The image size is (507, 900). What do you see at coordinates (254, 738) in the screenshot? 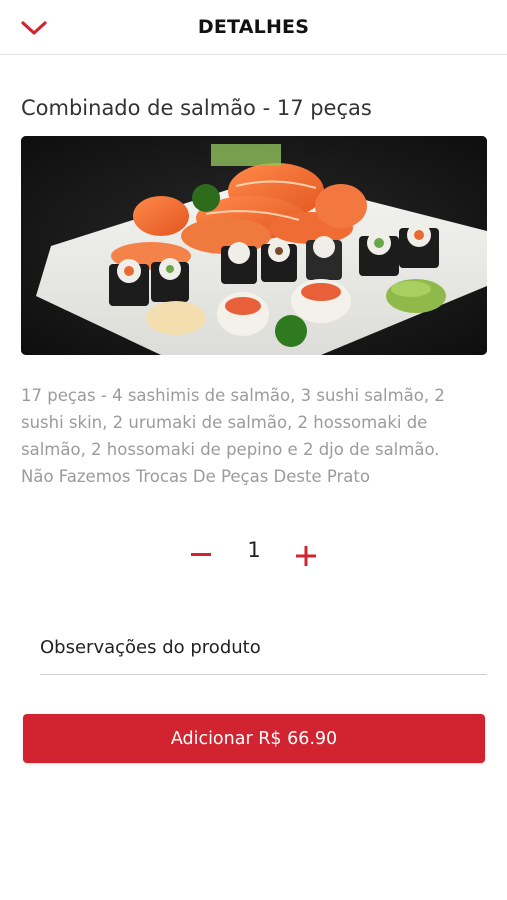
I see `add-to-cart-button: Adicionar R$ 66.90` at bounding box center [254, 738].